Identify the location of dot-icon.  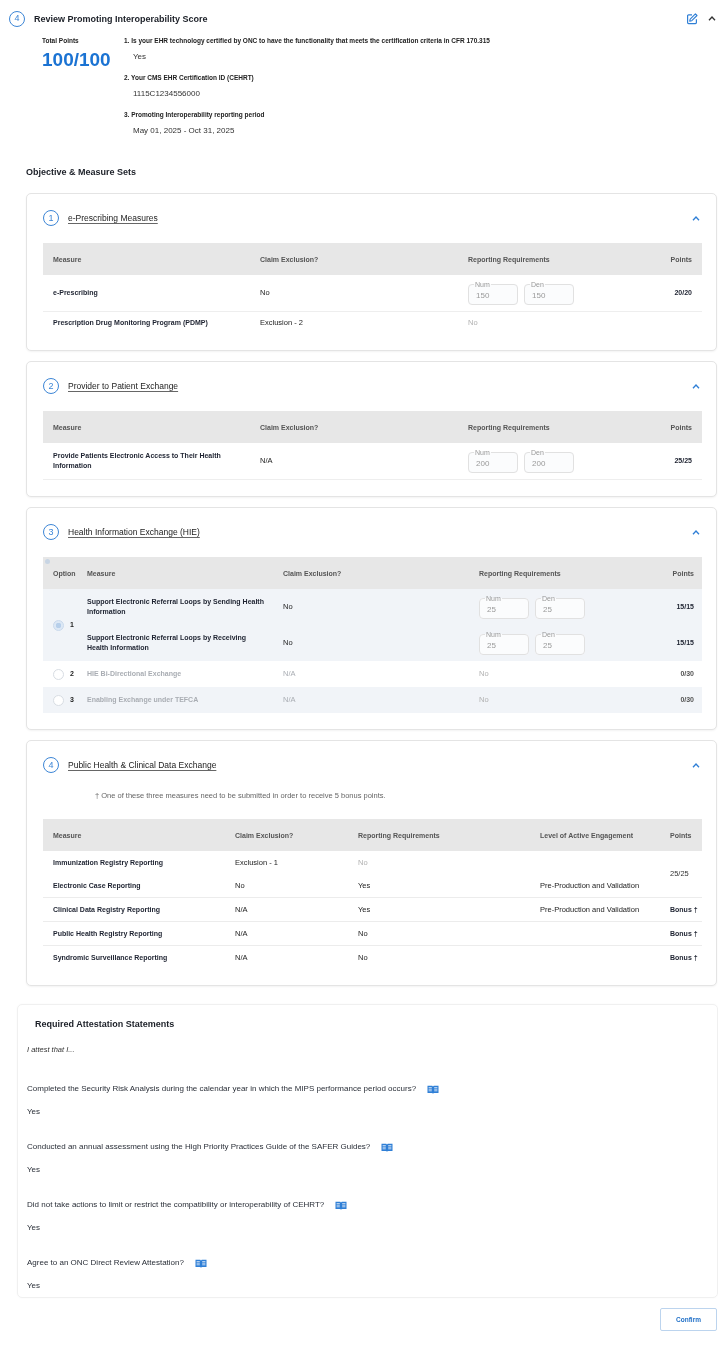
(47, 561).